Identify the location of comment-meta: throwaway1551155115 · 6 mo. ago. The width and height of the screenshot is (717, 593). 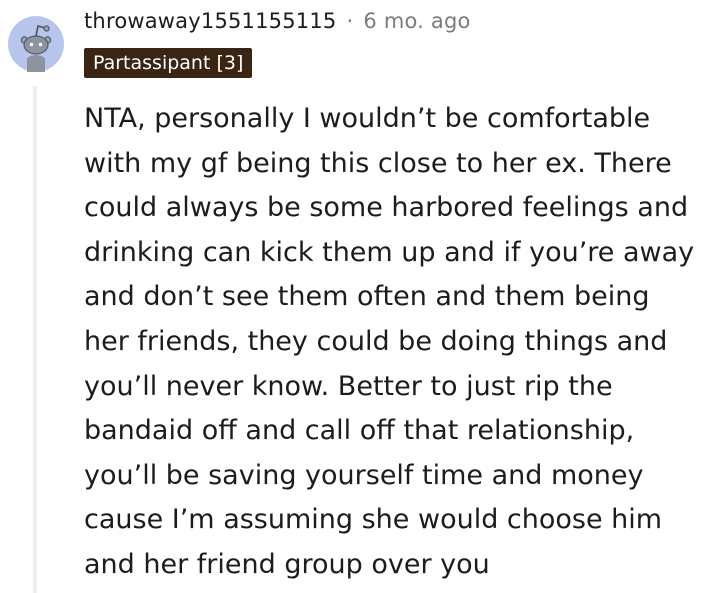
(277, 21).